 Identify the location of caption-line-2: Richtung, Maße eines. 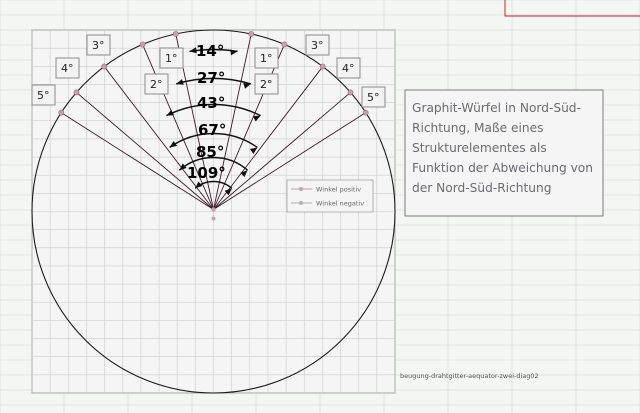
(477, 128).